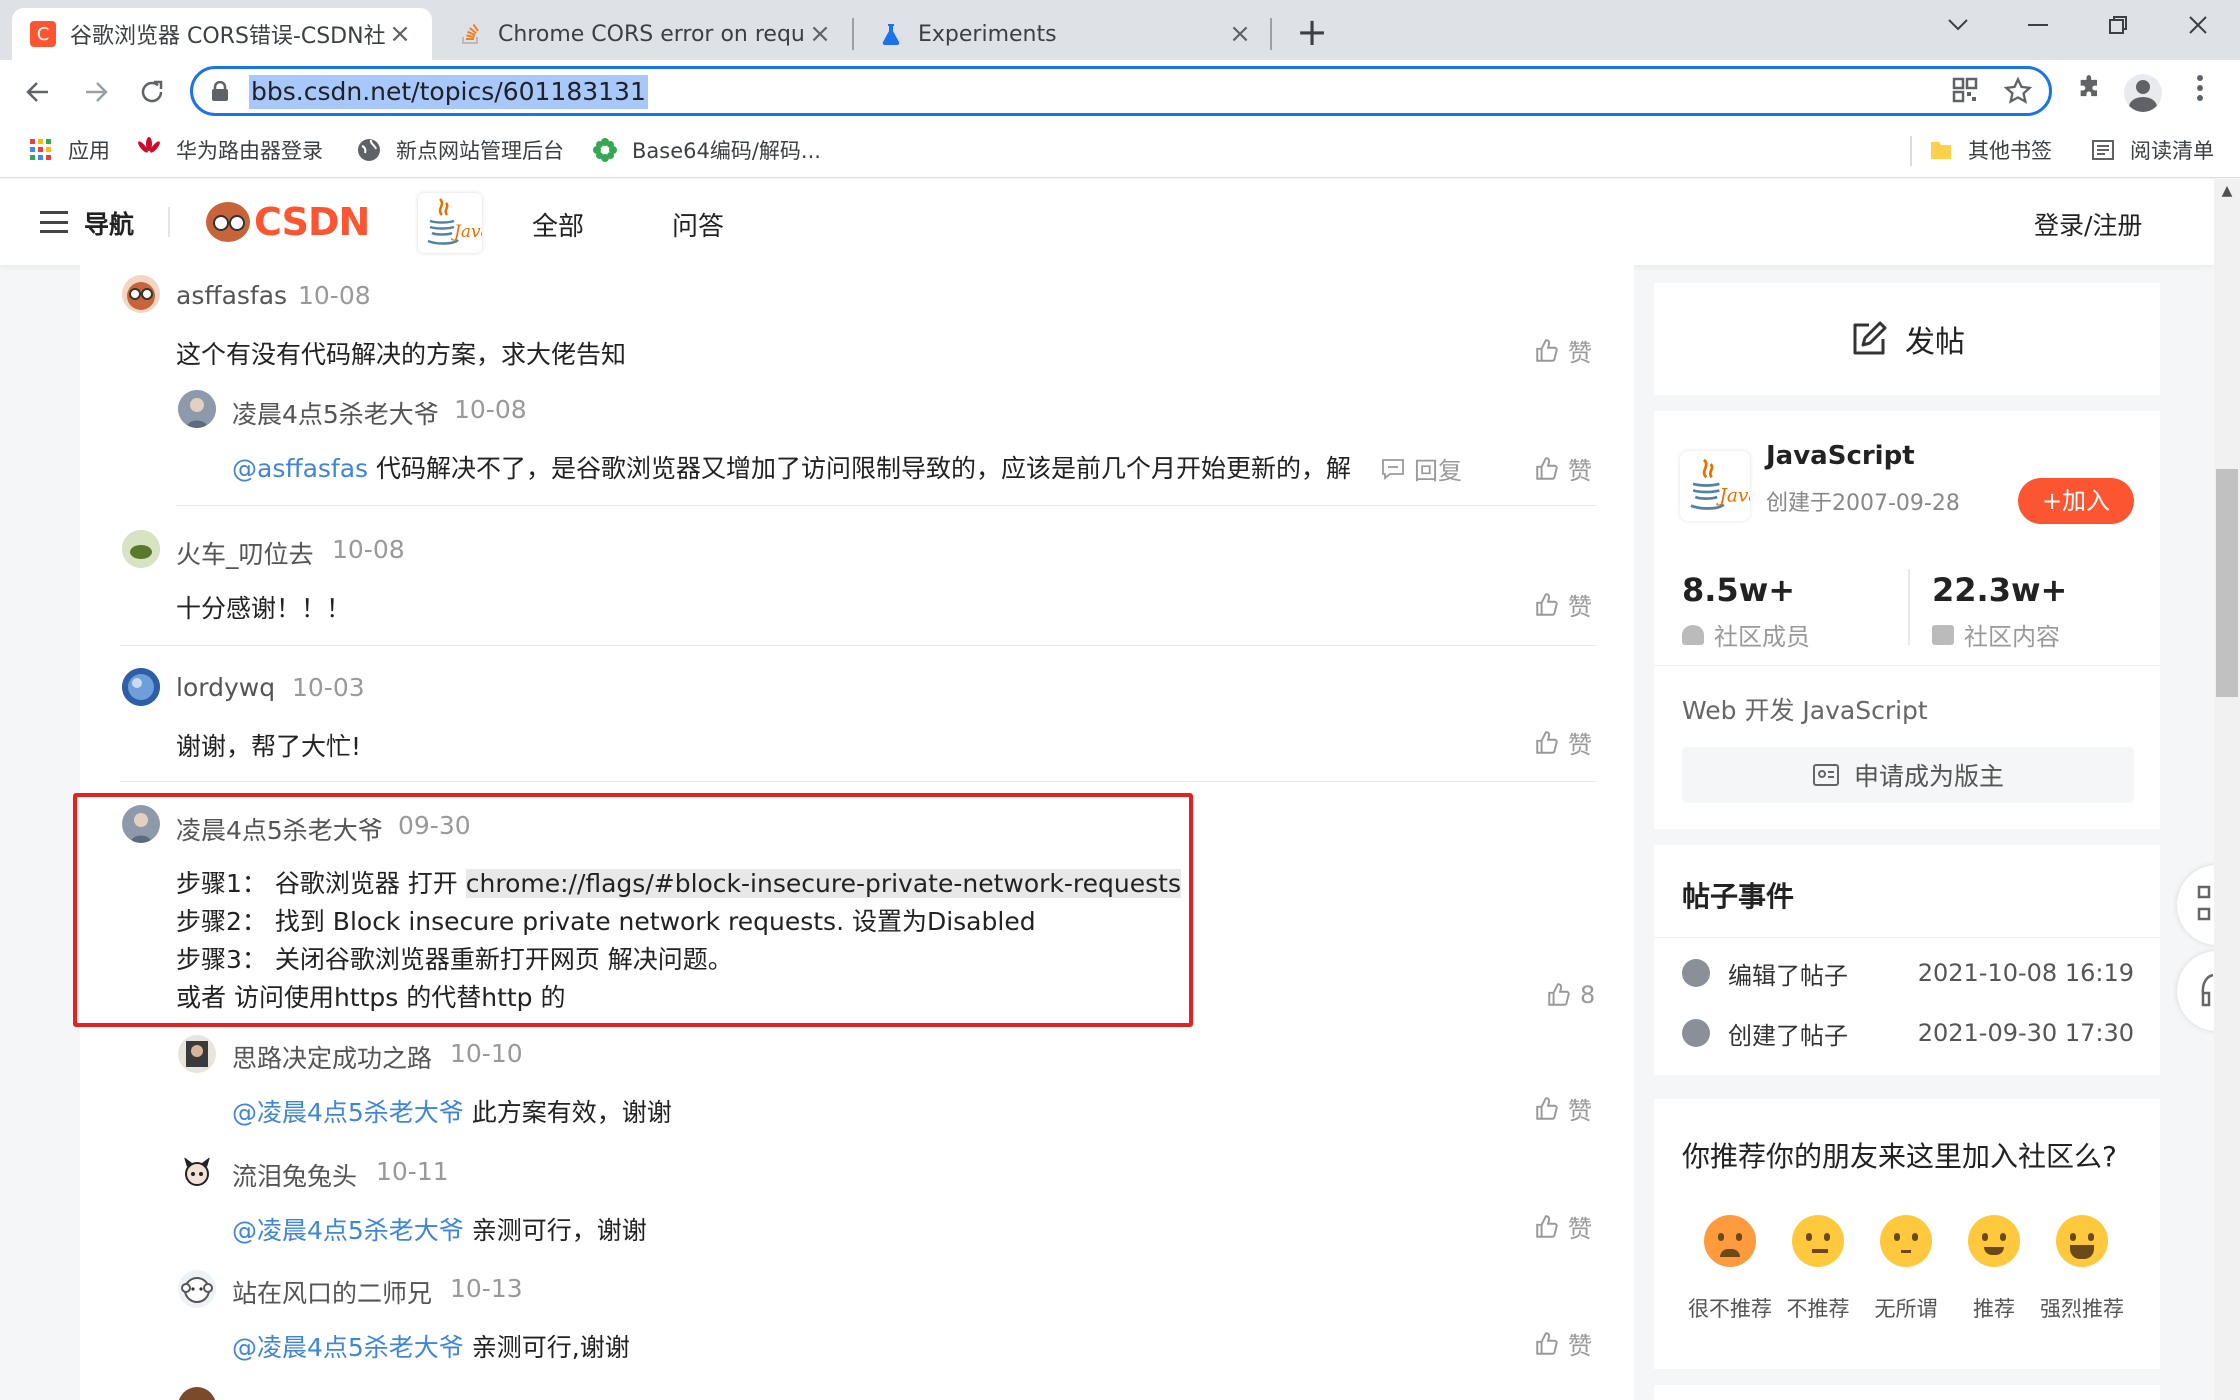 The width and height of the screenshot is (2240, 1400). What do you see at coordinates (434, 825) in the screenshot?
I see `comment-date: 09-30` at bounding box center [434, 825].